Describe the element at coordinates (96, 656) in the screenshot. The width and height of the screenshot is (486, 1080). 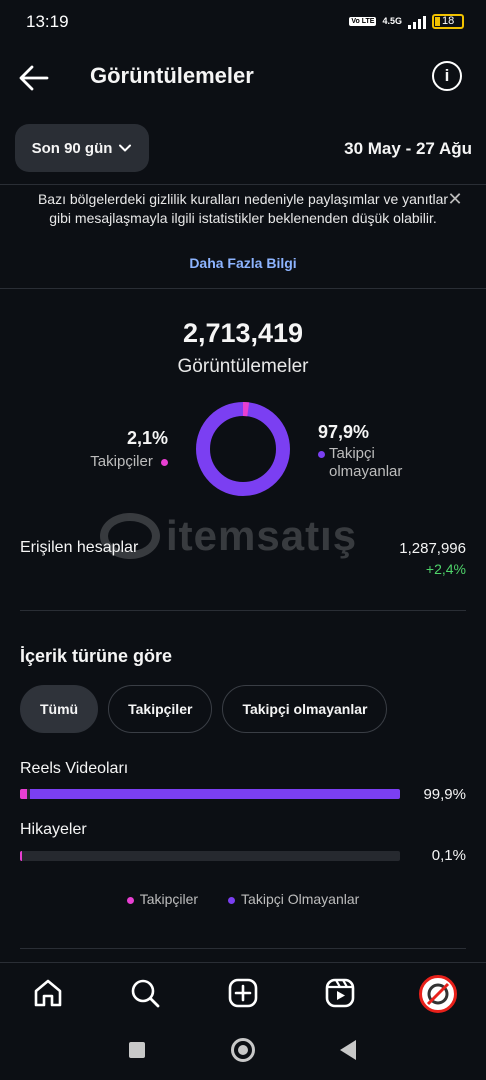
I see `section-title: İçerik türüne göre` at that location.